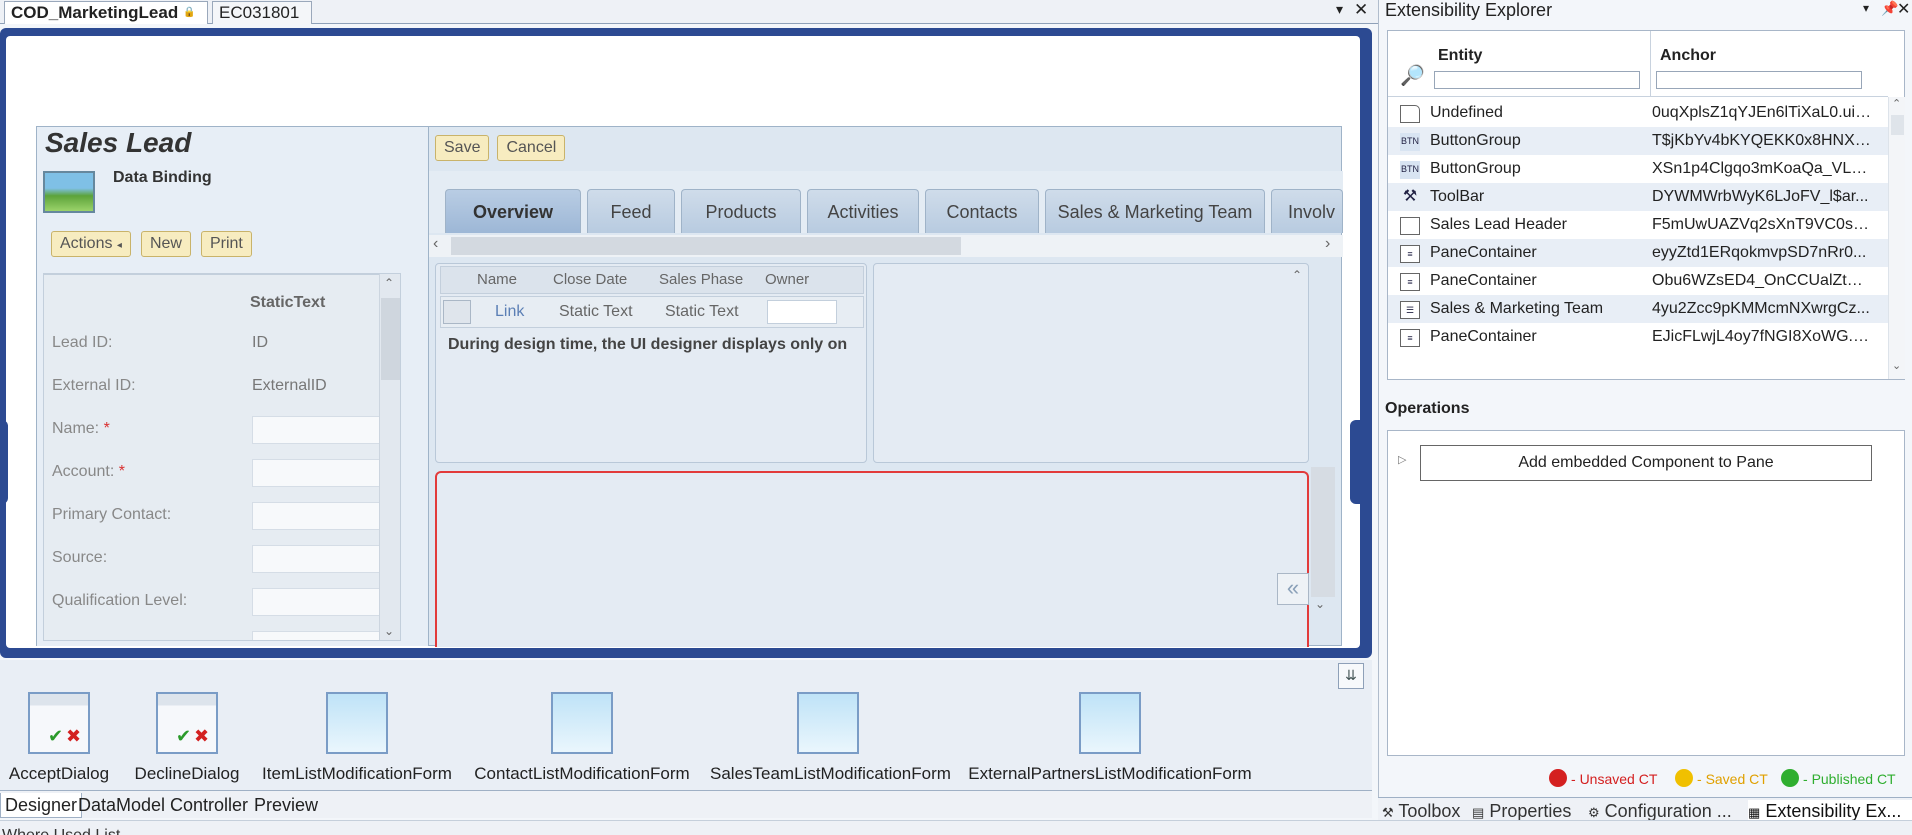  Describe the element at coordinates (457, 312) in the screenshot. I see `row-selector` at that location.